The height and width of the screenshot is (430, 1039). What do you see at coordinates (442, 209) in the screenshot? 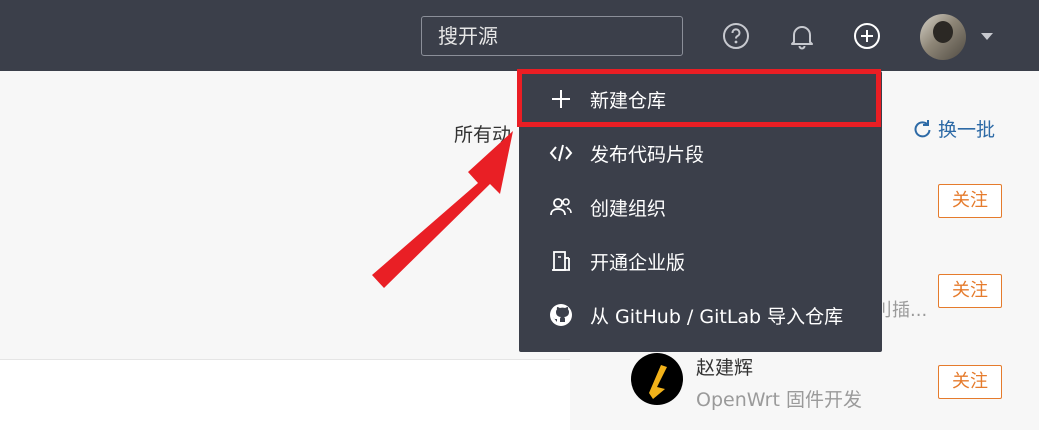
I see `annotation-arrow-icon` at bounding box center [442, 209].